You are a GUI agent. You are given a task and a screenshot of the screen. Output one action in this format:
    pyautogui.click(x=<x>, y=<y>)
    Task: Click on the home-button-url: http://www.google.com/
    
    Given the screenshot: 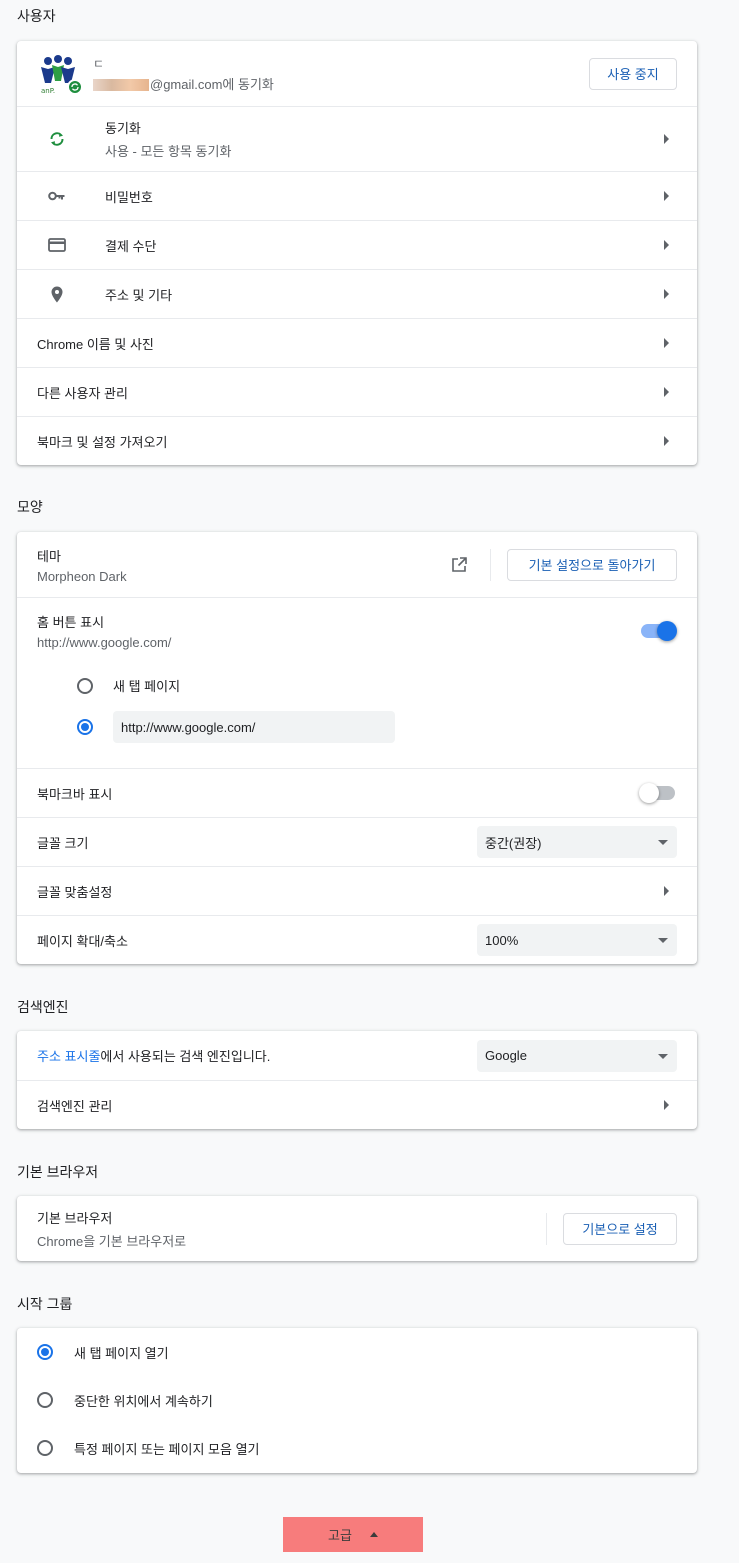 What is the action you would take?
    pyautogui.click(x=104, y=642)
    